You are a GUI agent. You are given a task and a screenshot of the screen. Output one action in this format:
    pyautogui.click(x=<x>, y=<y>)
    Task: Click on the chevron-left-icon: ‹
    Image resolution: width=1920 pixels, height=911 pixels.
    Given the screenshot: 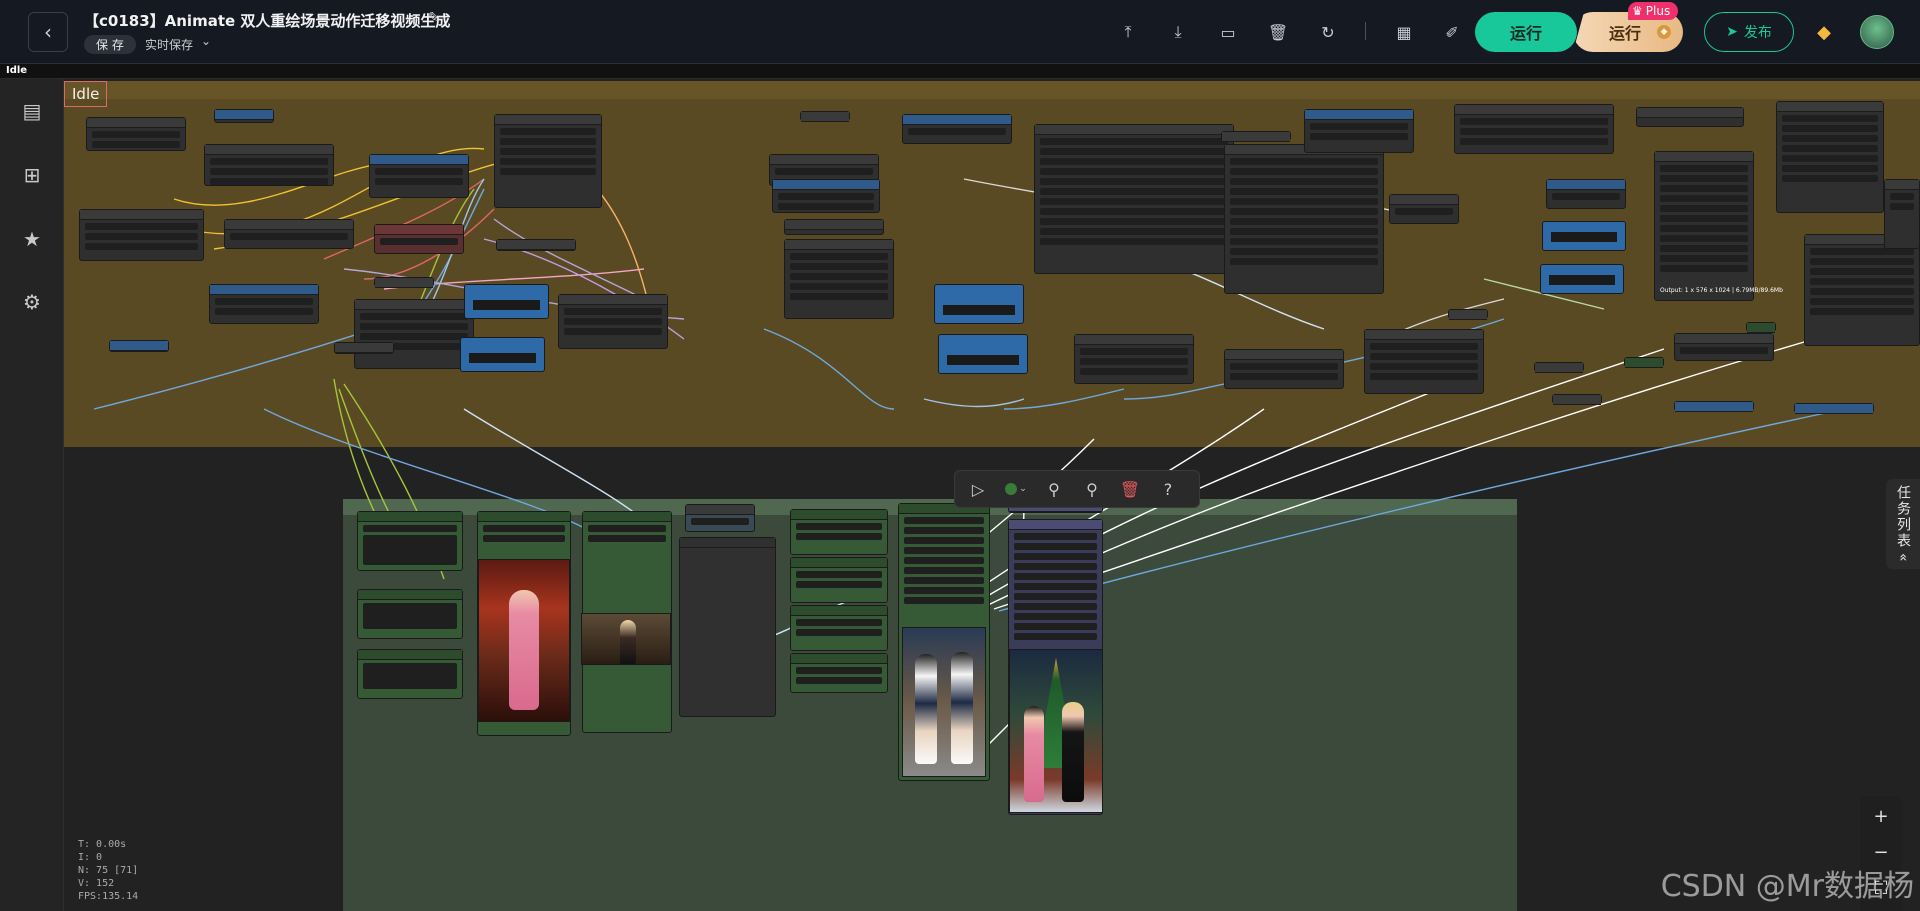 What is the action you would take?
    pyautogui.click(x=48, y=32)
    